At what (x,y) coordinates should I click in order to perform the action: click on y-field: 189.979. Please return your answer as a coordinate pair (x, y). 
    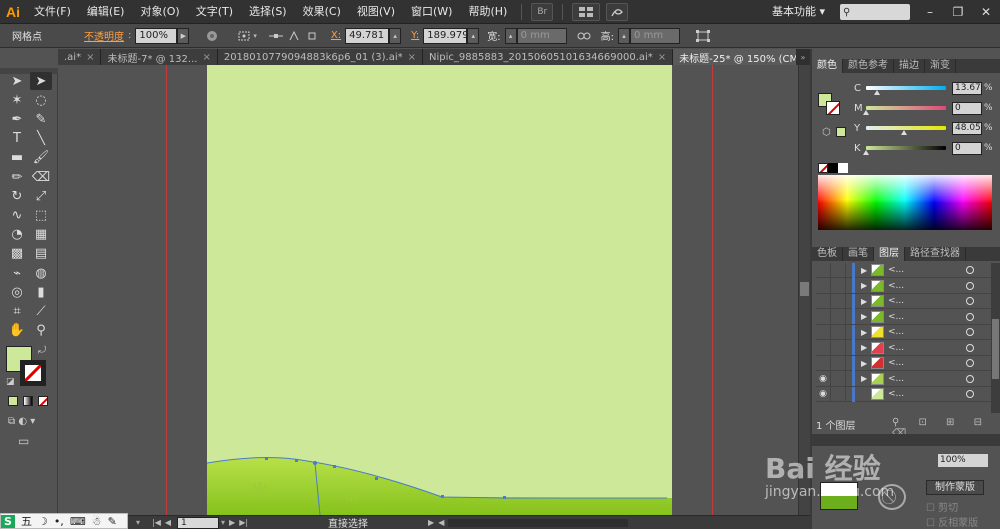
    Looking at the image, I should click on (446, 35).